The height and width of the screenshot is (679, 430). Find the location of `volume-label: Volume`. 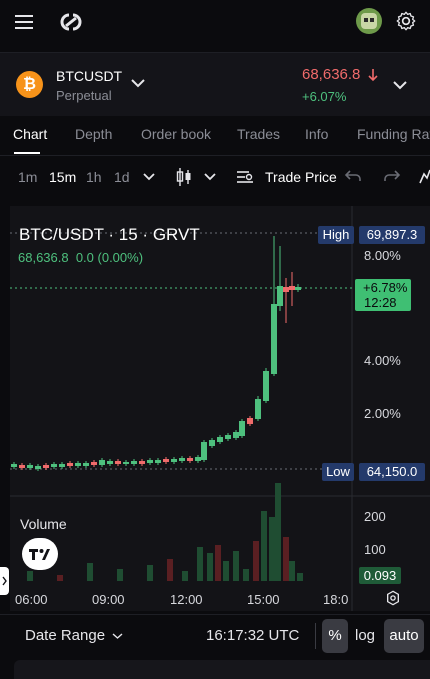

volume-label: Volume is located at coordinates (43, 524).